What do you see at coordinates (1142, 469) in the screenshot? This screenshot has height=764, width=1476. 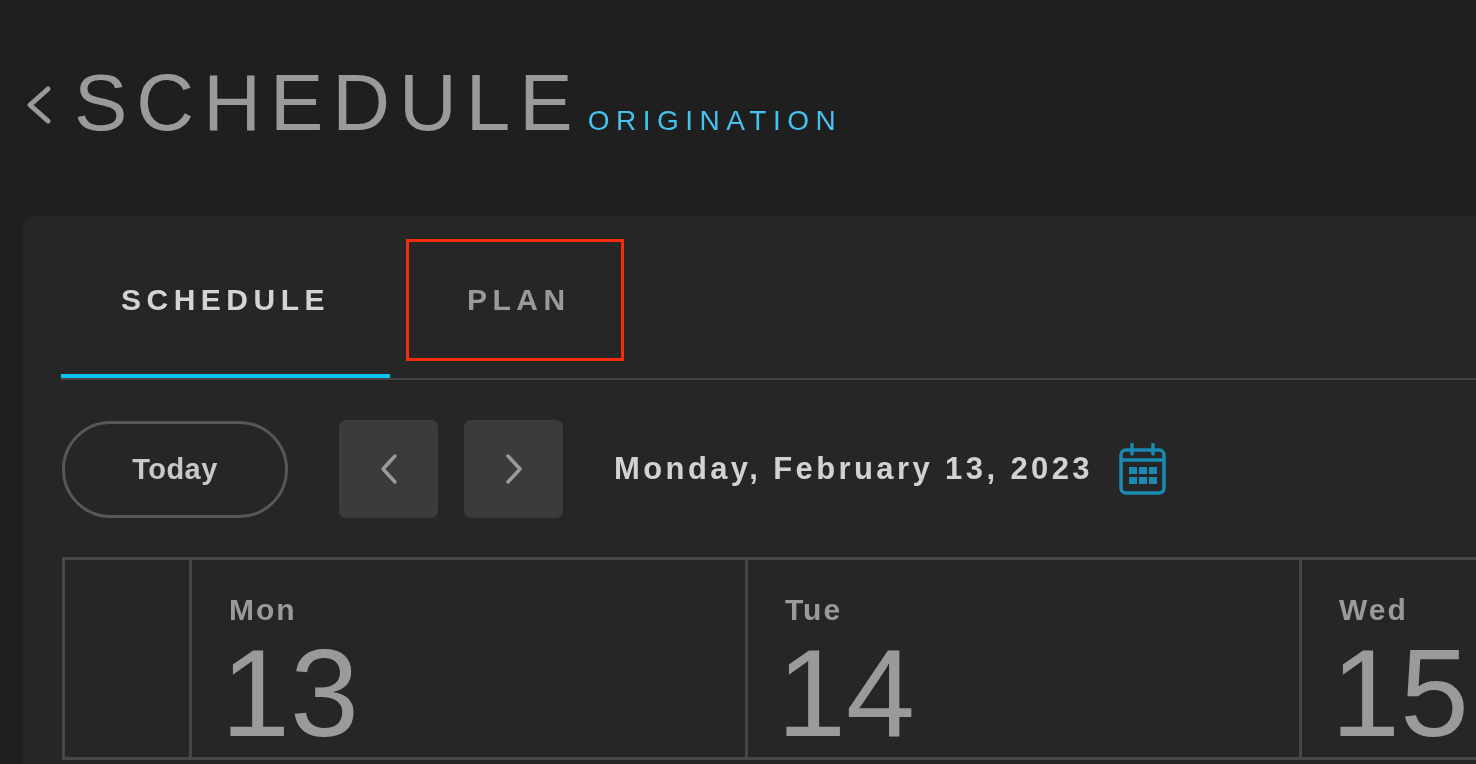 I see `calendar-icon` at bounding box center [1142, 469].